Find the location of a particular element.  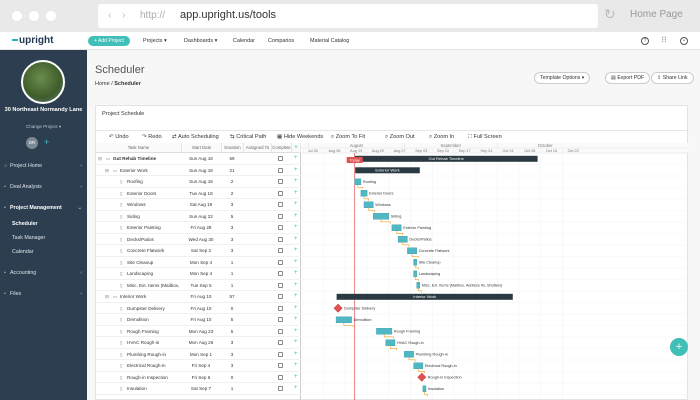

change-project-link: Change Project ▾ is located at coordinates (43, 127).